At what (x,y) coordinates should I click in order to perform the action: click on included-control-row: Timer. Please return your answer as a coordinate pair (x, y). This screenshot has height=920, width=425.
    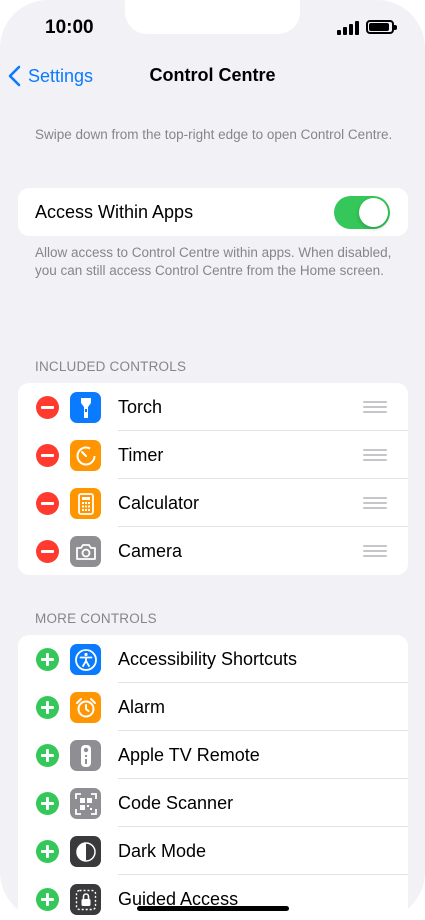
    Looking at the image, I should click on (213, 455).